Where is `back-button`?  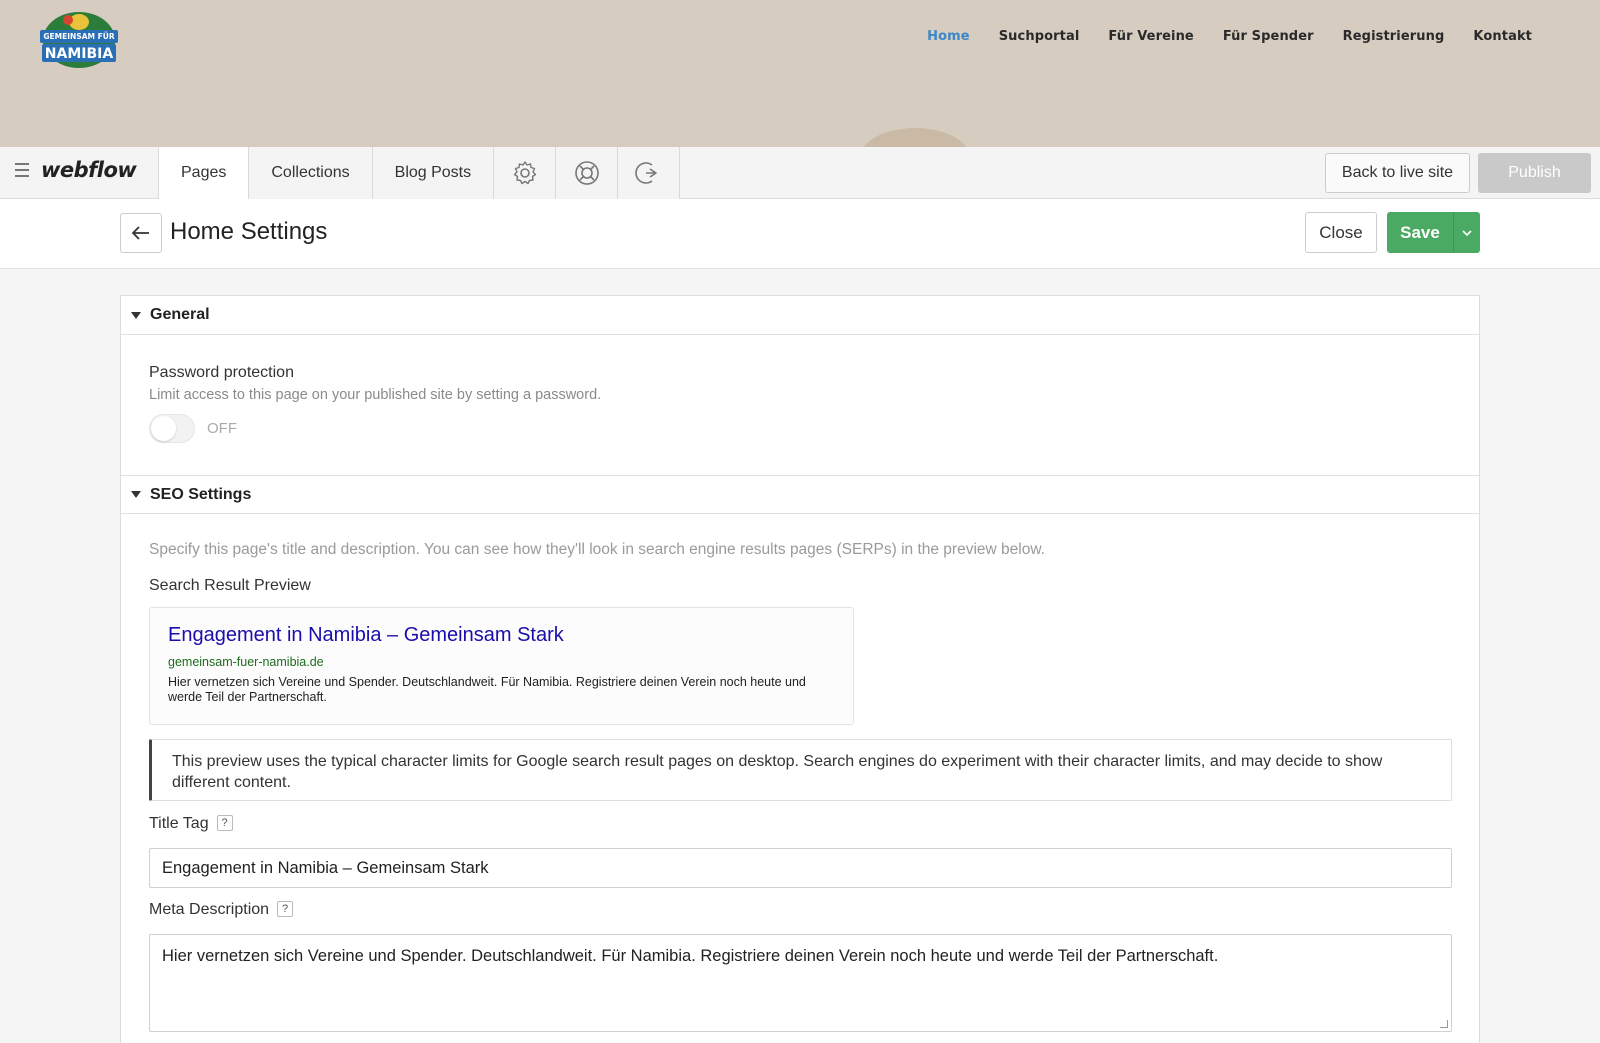
back-button is located at coordinates (141, 233).